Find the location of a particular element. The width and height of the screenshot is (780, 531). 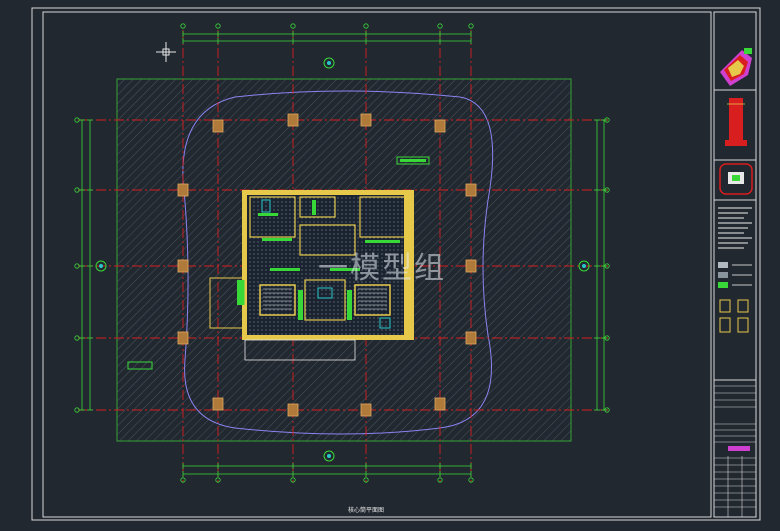

section-elevation-icon is located at coordinates (736, 122).